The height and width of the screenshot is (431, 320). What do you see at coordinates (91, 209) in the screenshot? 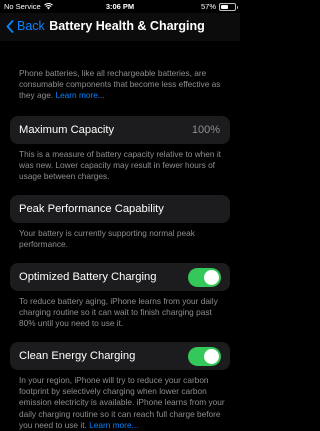
I see `peak-performance-label: Peak Performance Capability` at bounding box center [91, 209].